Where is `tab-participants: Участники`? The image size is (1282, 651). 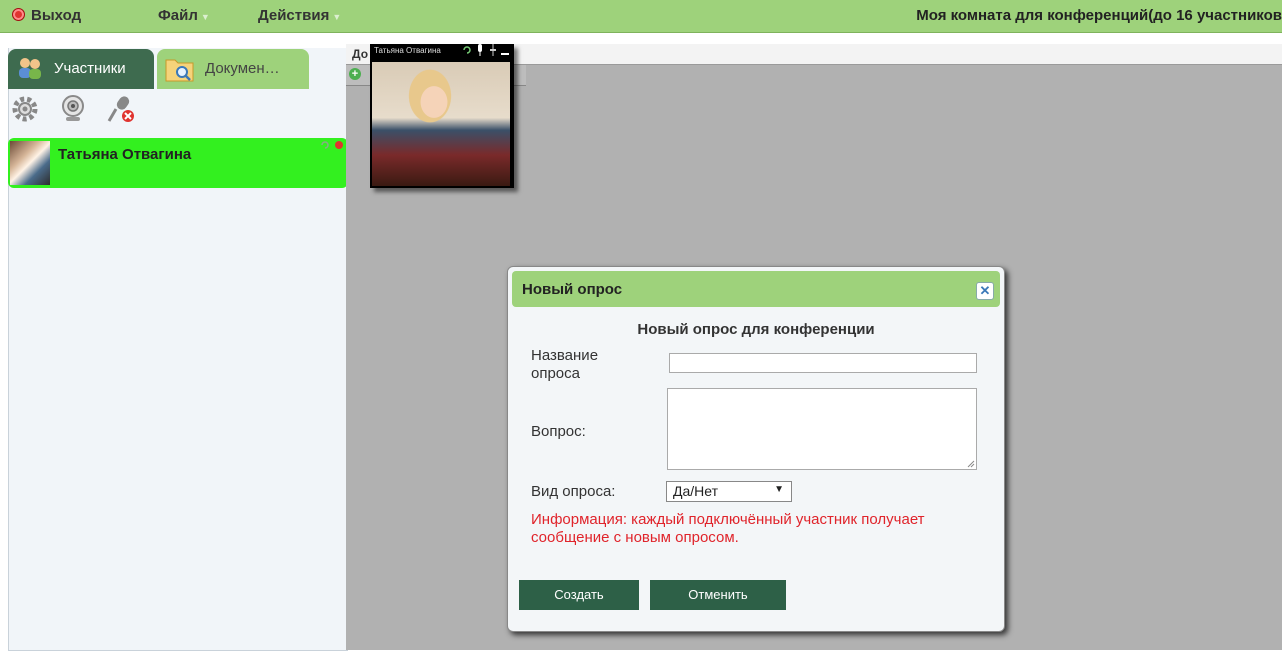
tab-participants: Участники is located at coordinates (81, 69).